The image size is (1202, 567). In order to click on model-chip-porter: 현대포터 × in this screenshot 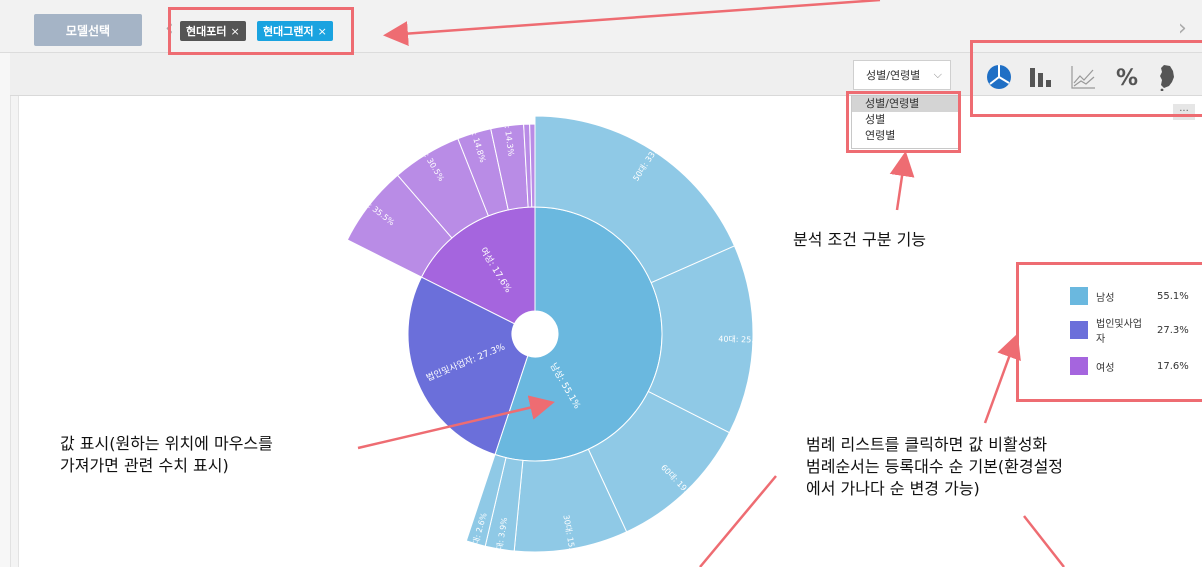, I will do `click(213, 31)`.